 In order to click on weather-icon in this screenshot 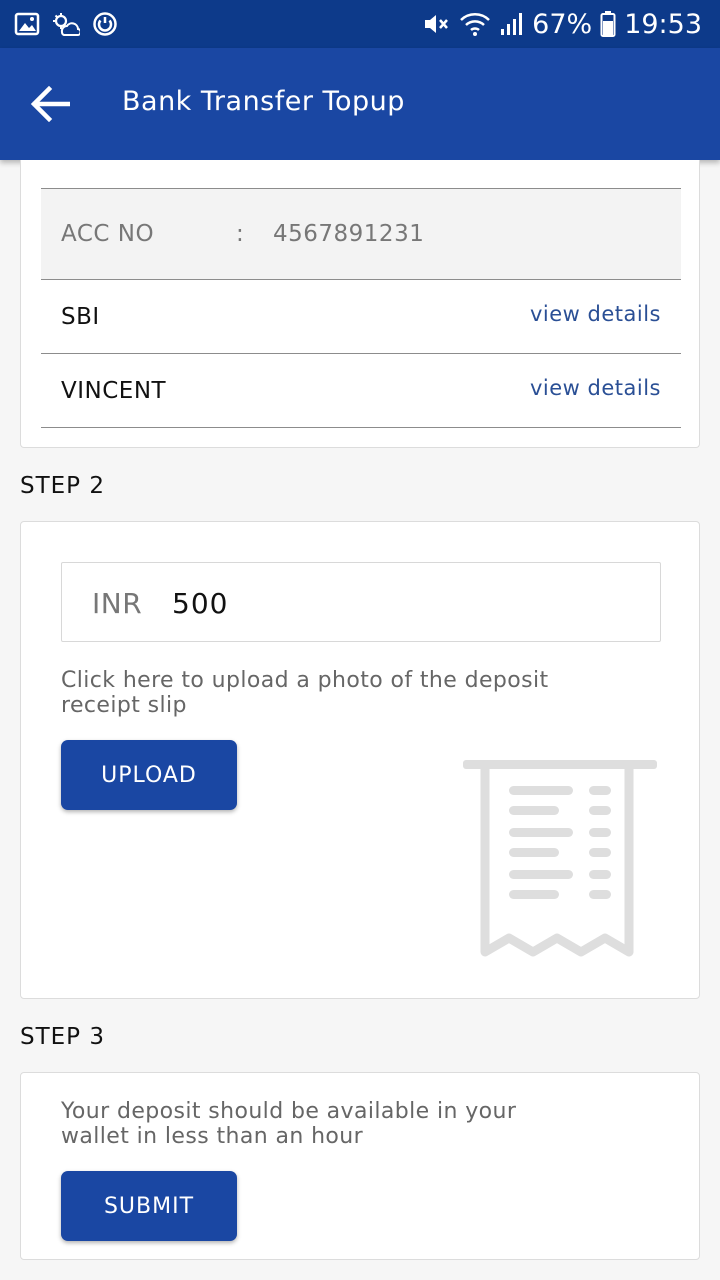, I will do `click(66, 24)`.